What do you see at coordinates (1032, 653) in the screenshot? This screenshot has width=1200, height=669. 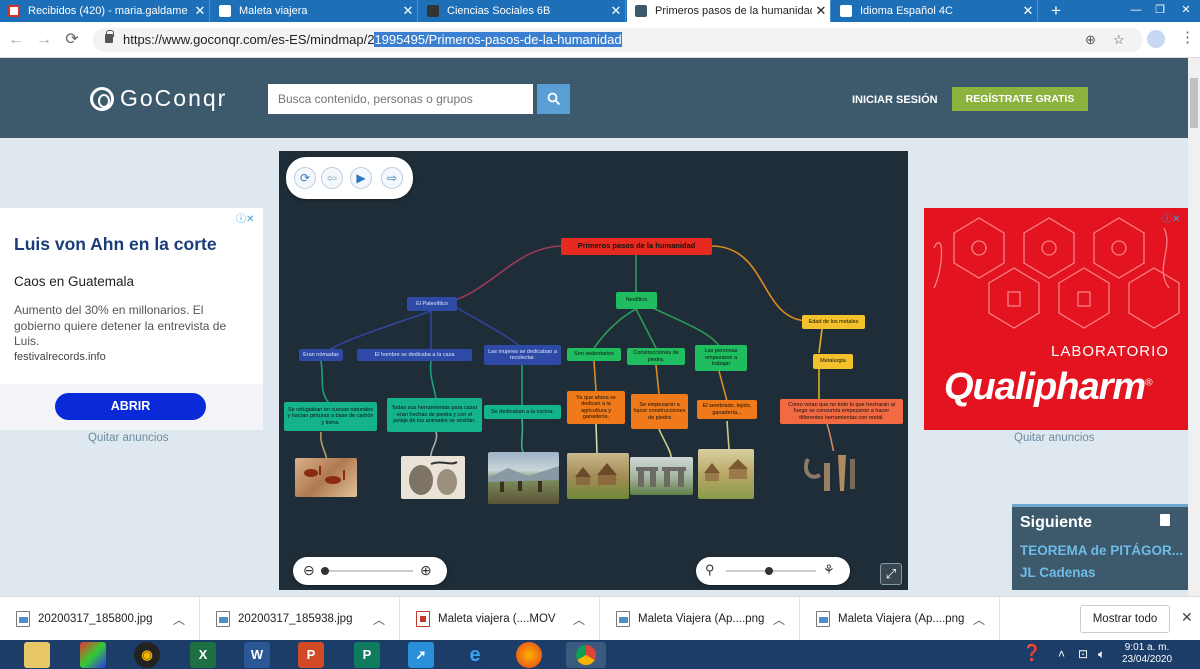 I see `help-icon: ❓` at bounding box center [1032, 653].